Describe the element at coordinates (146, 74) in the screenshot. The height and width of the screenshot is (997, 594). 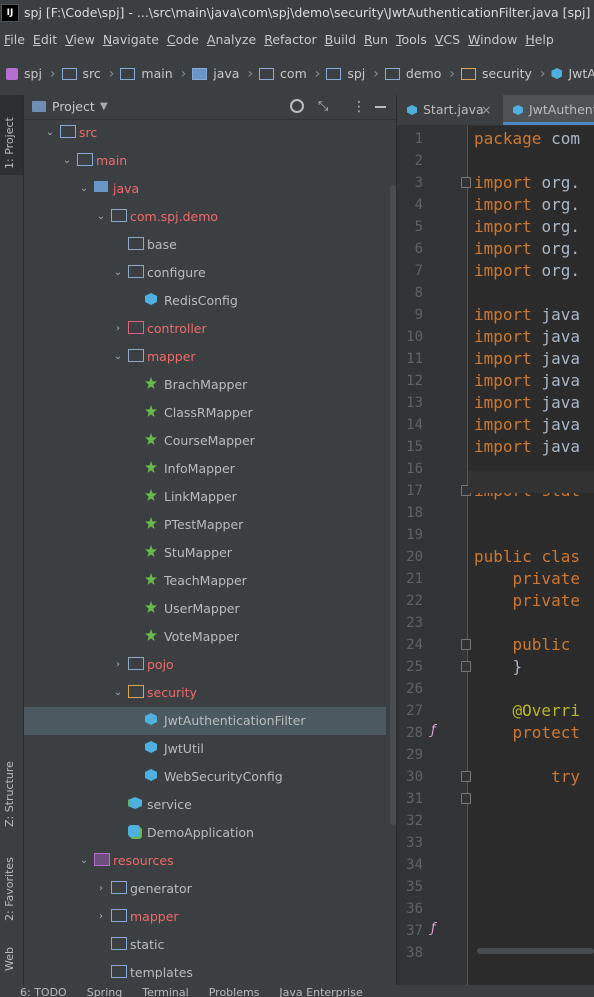
I see `breadcrumb-item-main: main` at that location.